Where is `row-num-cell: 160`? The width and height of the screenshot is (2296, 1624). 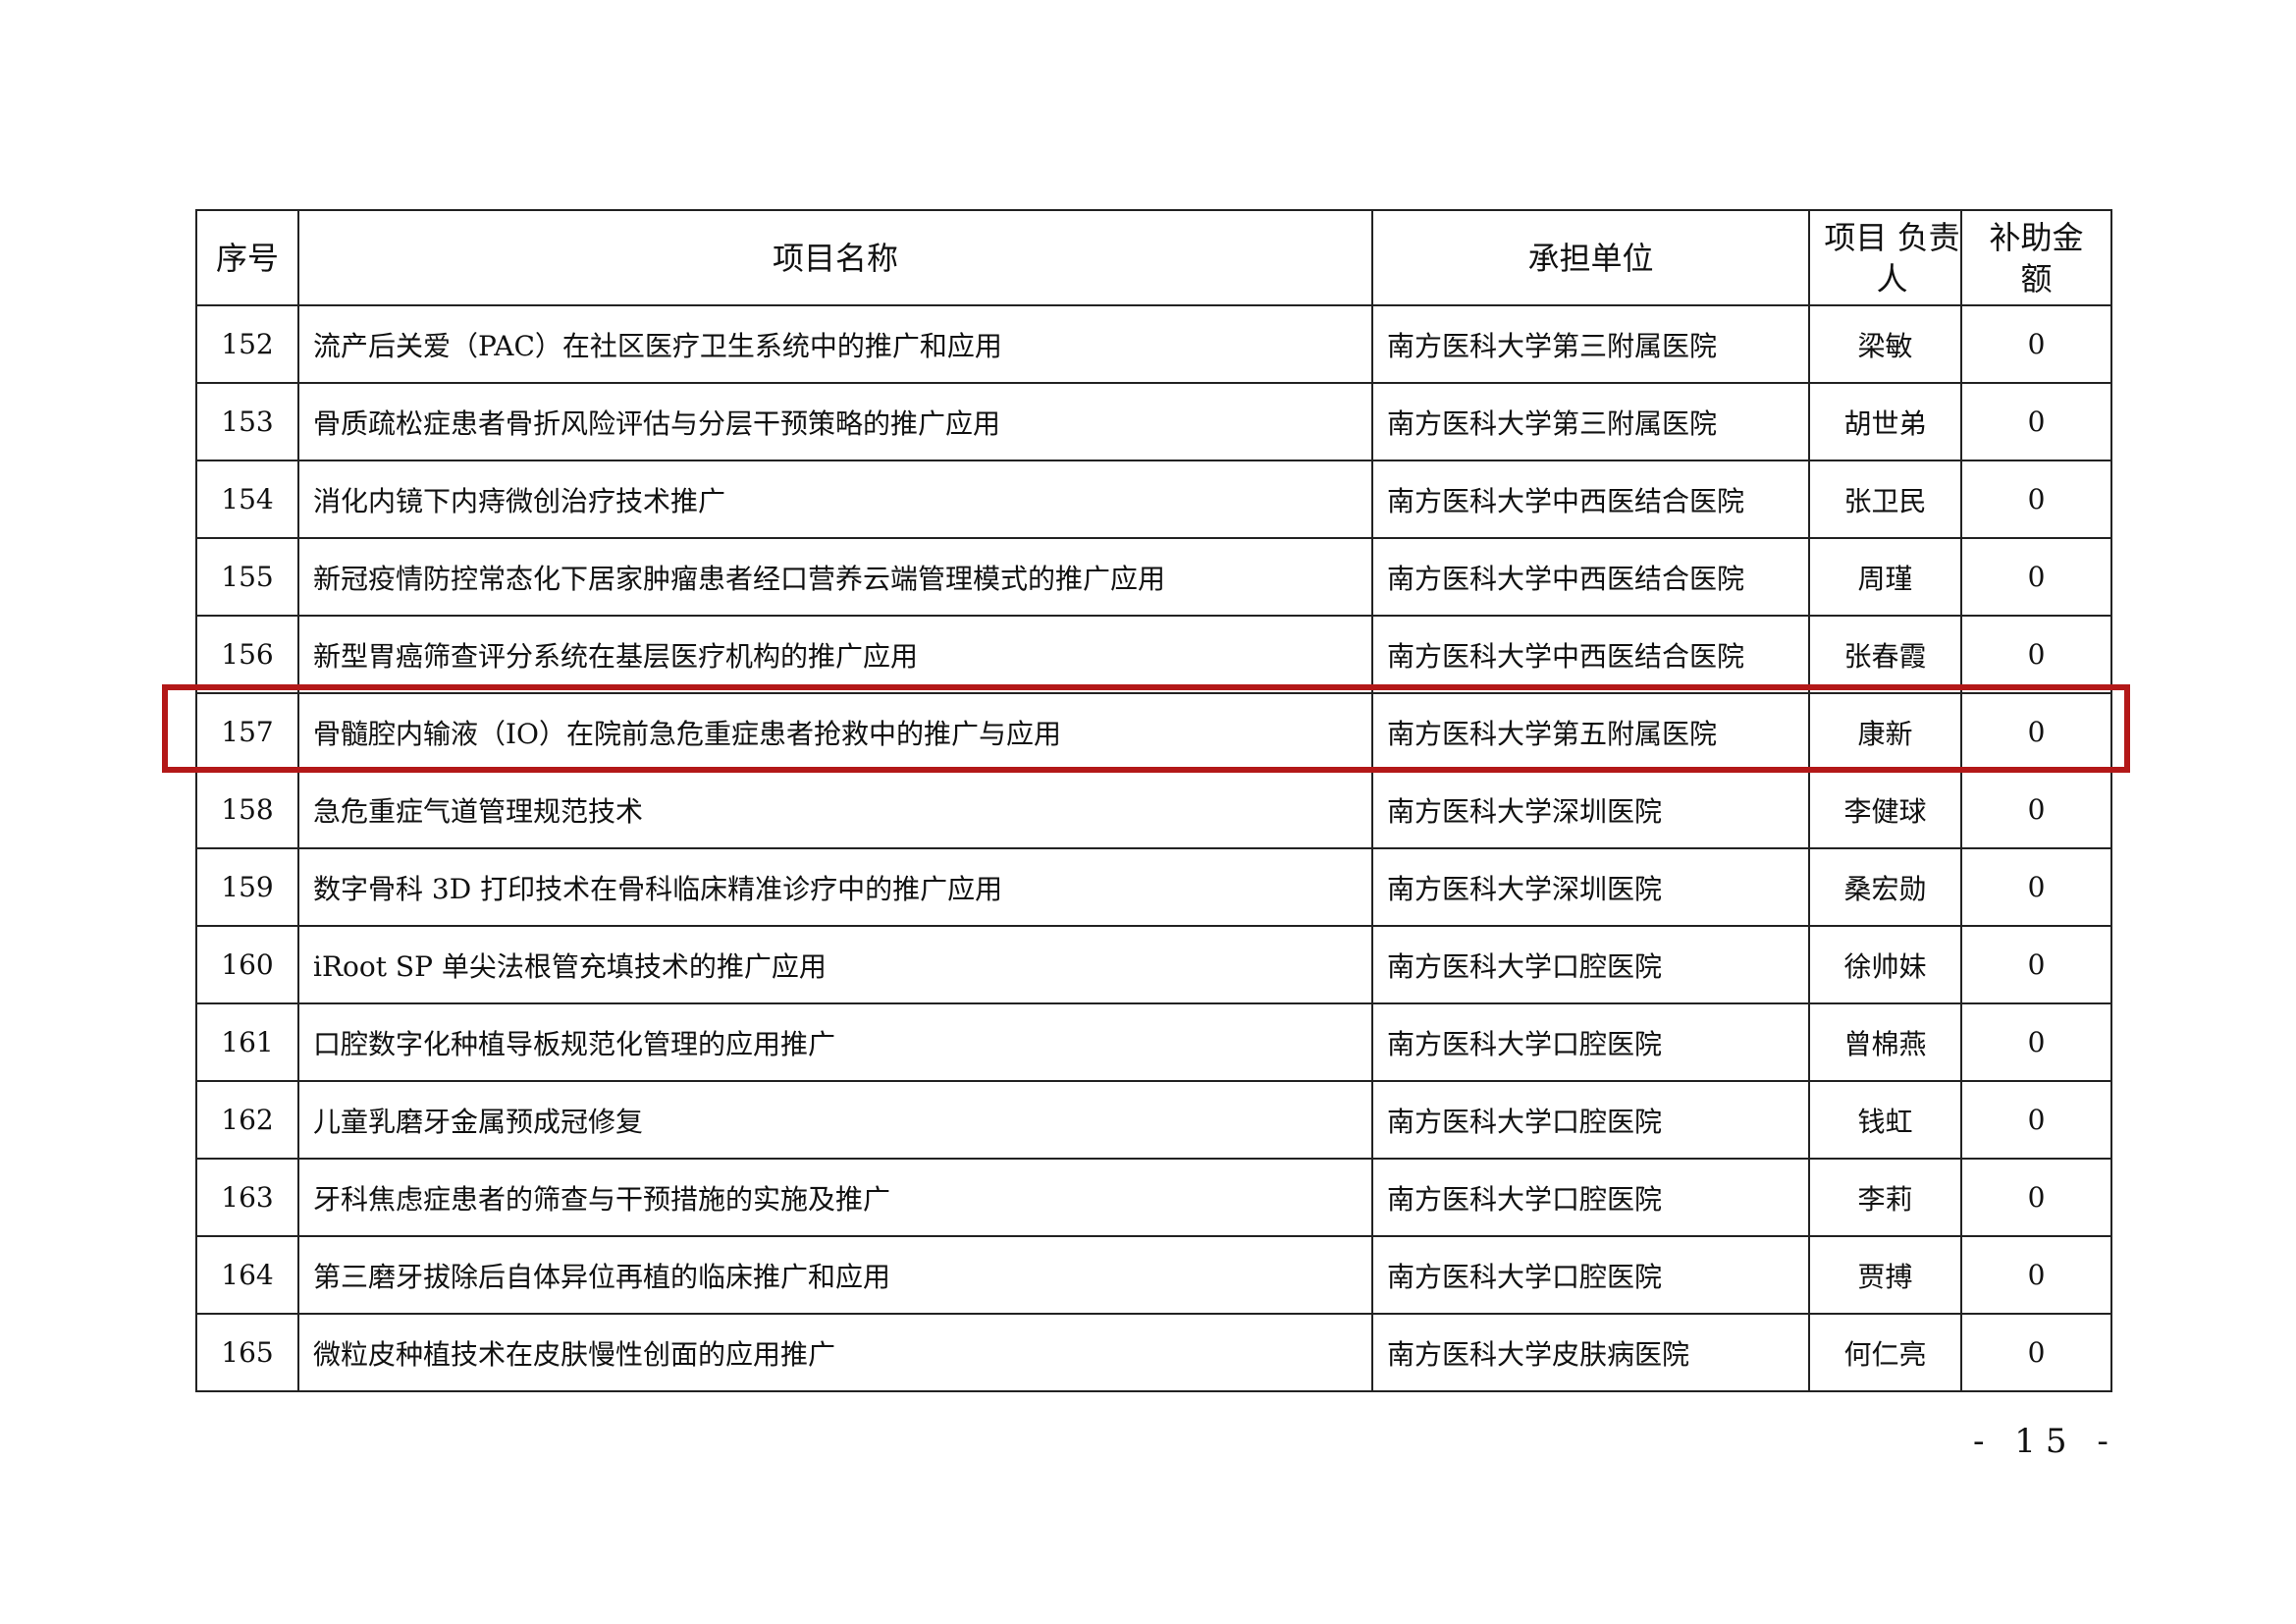 row-num-cell: 160 is located at coordinates (247, 964).